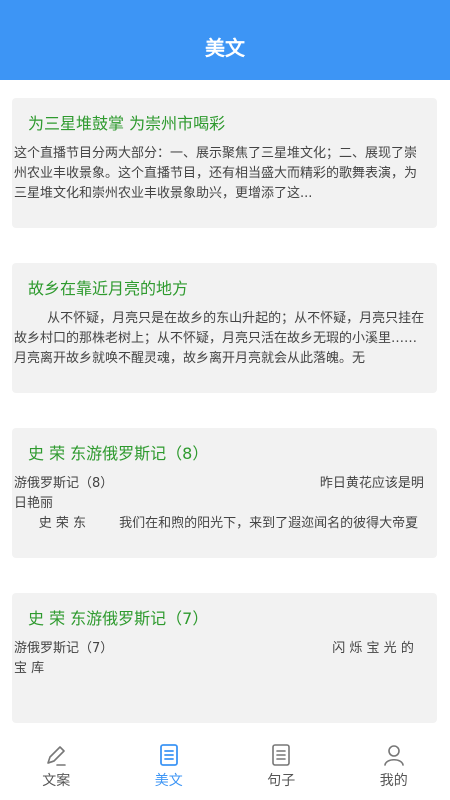  I want to click on article-title: 史 荣 东游俄罗斯记（7）, so click(118, 618).